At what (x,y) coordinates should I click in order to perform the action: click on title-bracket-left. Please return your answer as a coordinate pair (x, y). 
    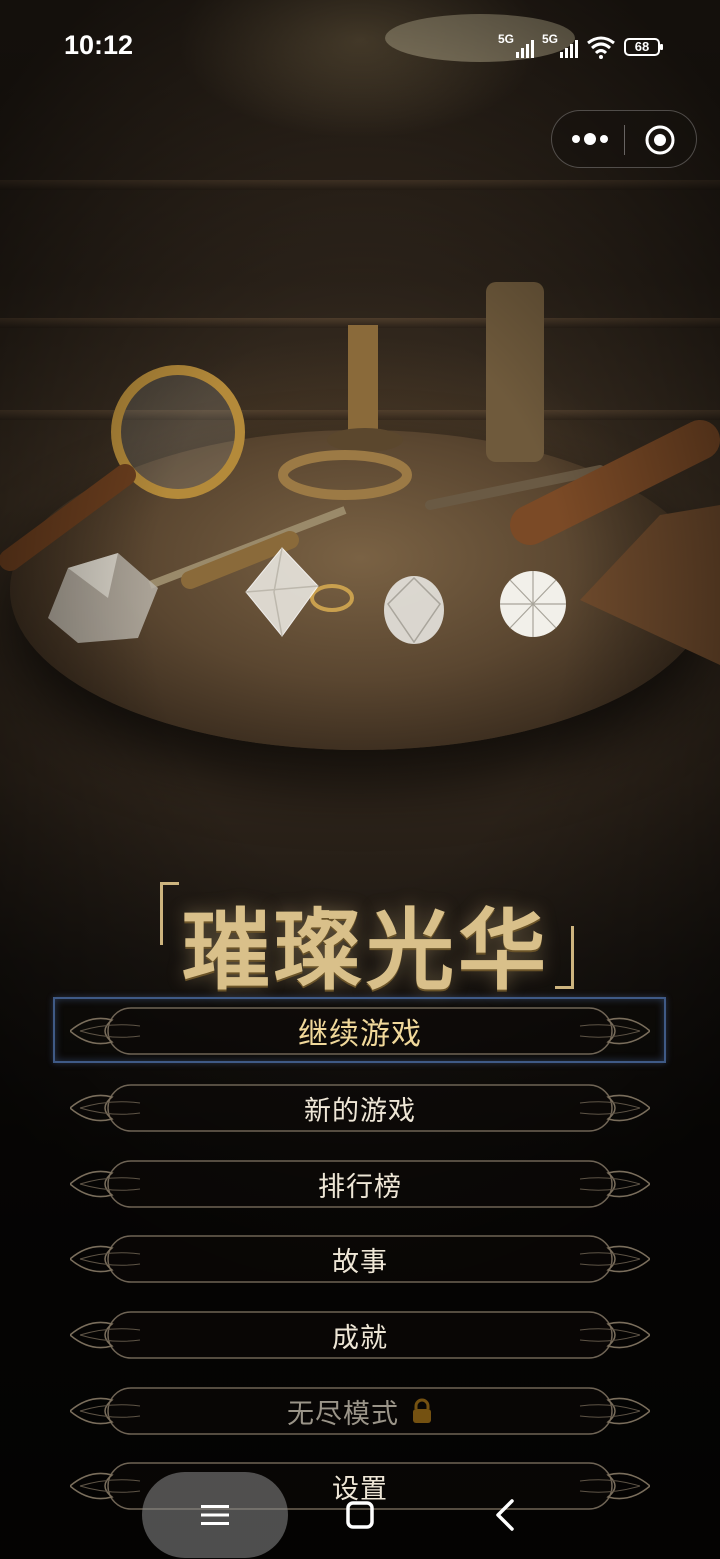
    Looking at the image, I should click on (169, 913).